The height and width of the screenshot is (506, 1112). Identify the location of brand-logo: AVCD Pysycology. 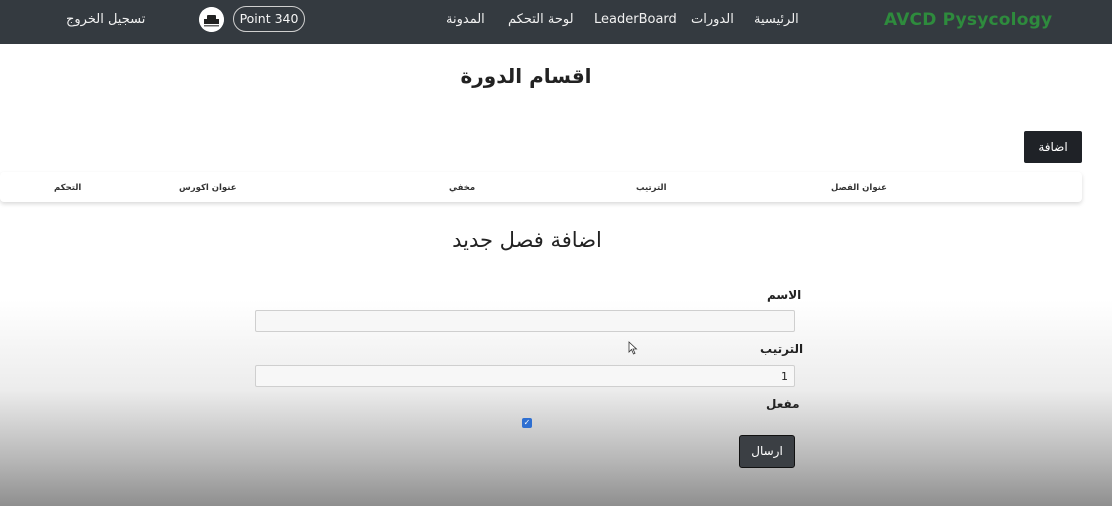
(968, 20).